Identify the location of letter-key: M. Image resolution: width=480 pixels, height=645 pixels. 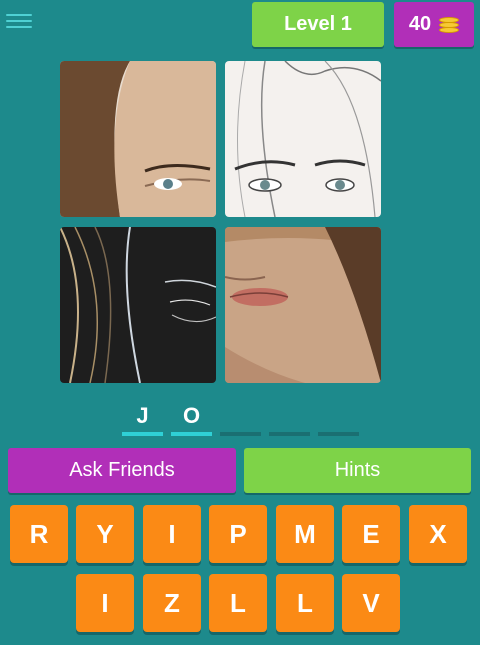
(305, 534).